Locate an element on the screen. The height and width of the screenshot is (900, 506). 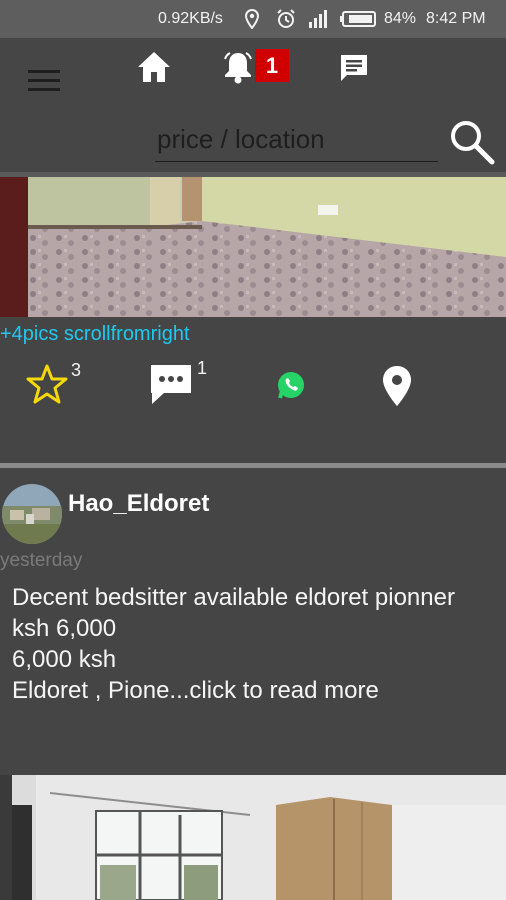
post-username: Hao_Eldoret is located at coordinates (138, 504).